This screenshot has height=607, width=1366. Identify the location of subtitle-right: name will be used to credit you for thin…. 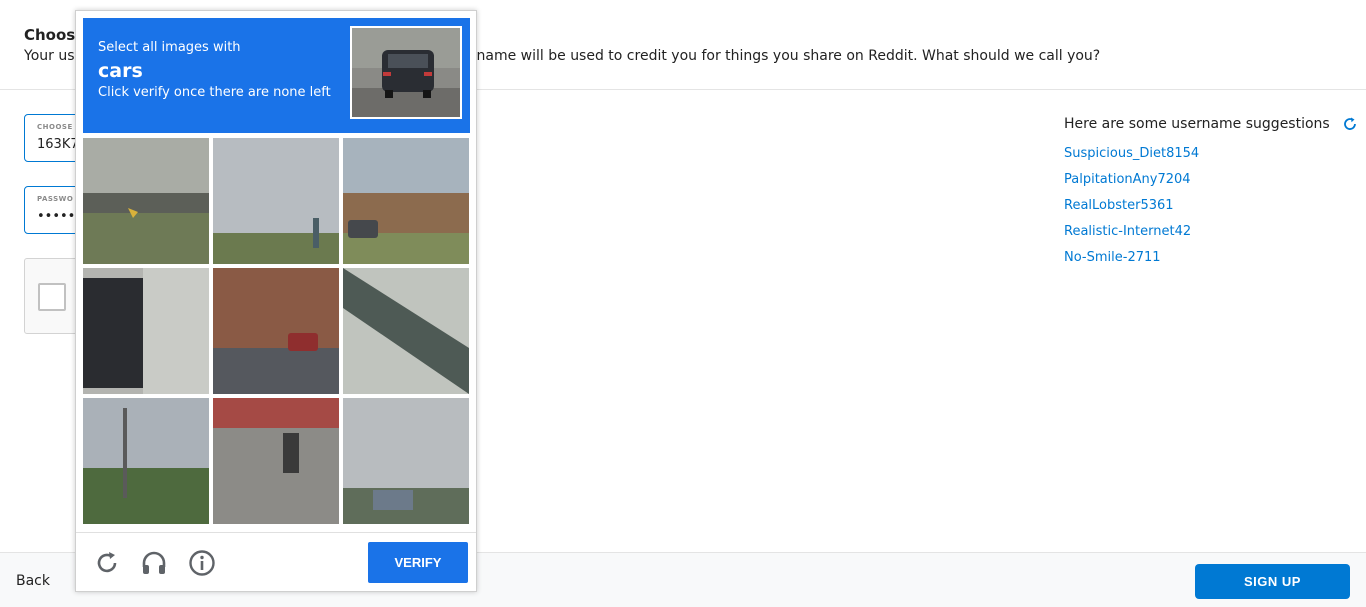
(788, 56).